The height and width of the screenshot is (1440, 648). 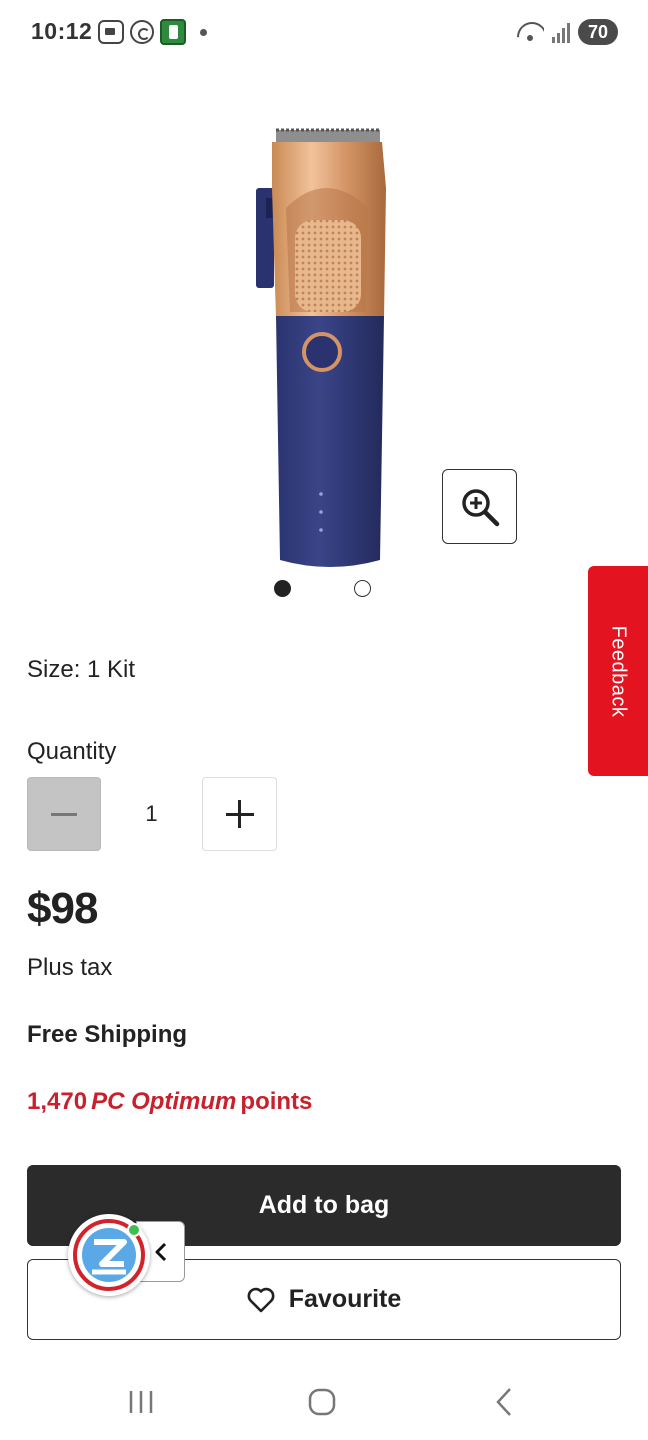 What do you see at coordinates (324, 589) in the screenshot?
I see `image-carousel-dots` at bounding box center [324, 589].